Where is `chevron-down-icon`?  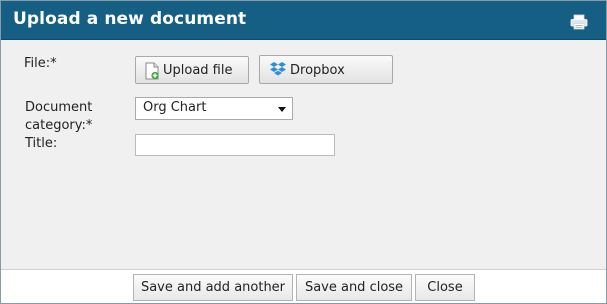 chevron-down-icon is located at coordinates (282, 109).